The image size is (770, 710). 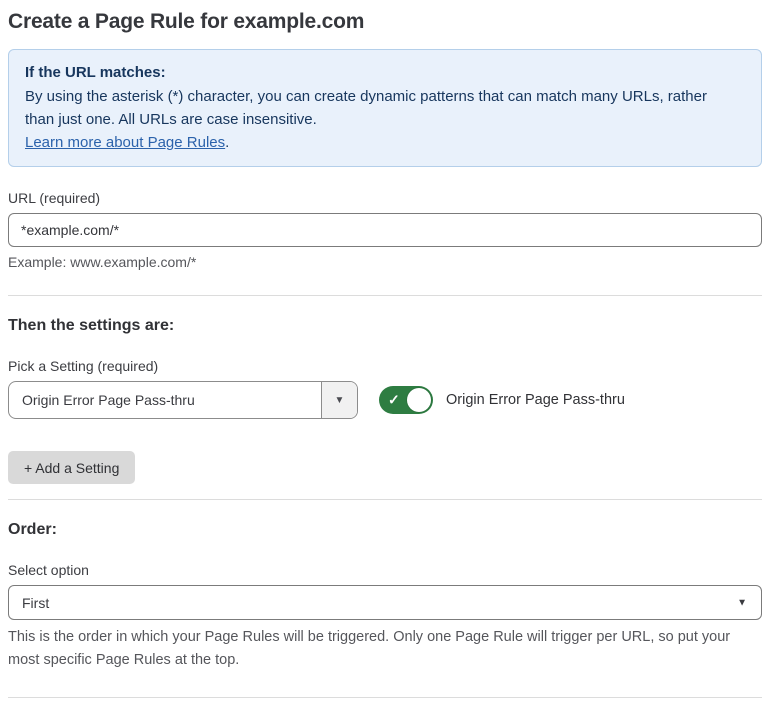 What do you see at coordinates (95, 72) in the screenshot?
I see `info-banner-heading: If the URL matches:` at bounding box center [95, 72].